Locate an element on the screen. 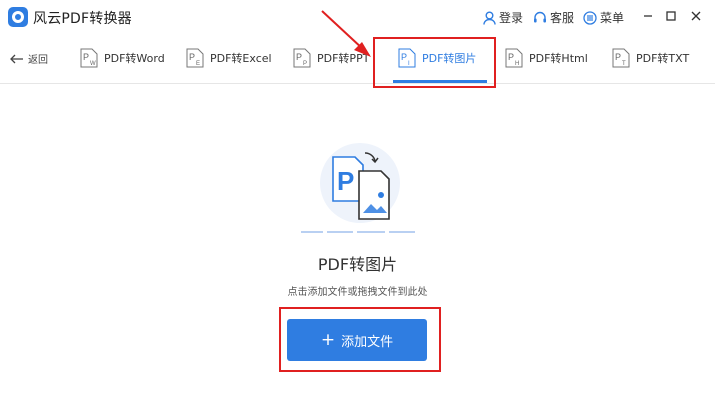 This screenshot has height=400, width=715. user-icon is located at coordinates (489, 18).